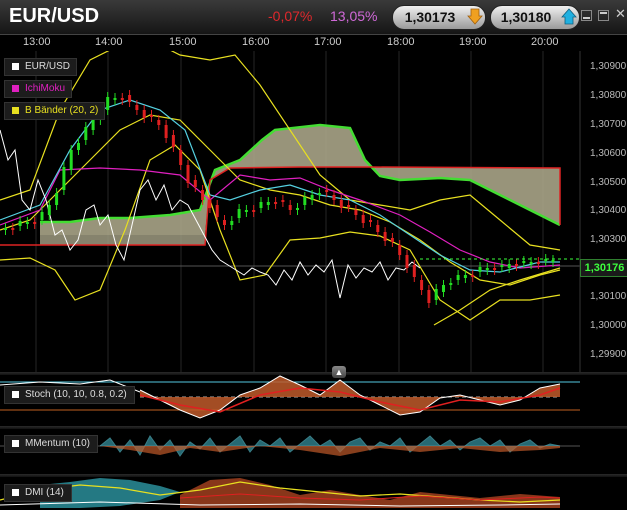  I want to click on ask-button: 1,30180, so click(535, 17).